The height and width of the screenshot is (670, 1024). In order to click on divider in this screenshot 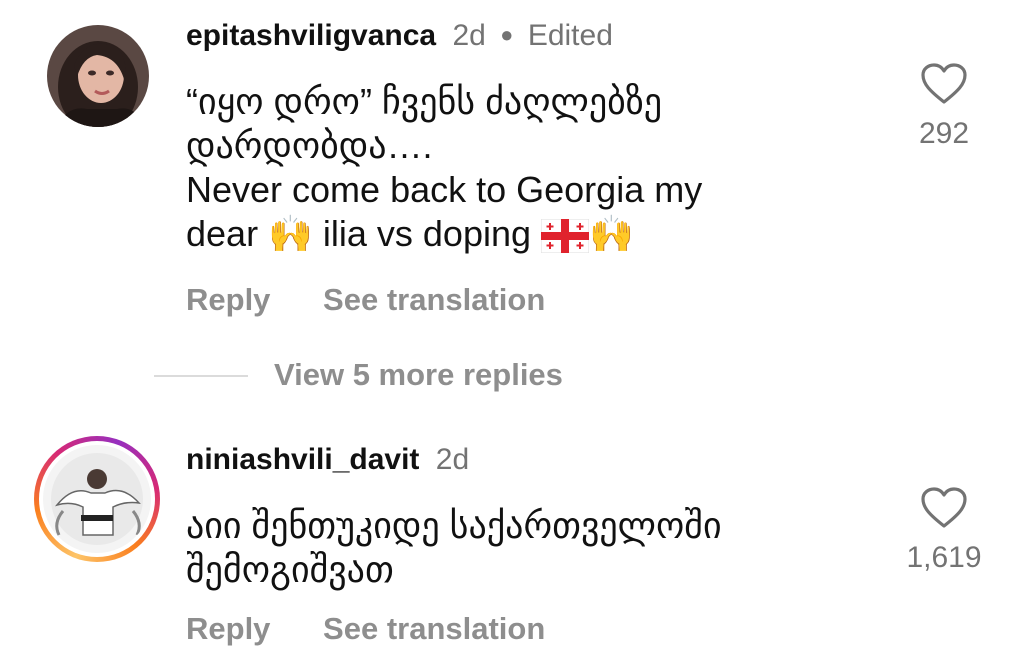, I will do `click(201, 376)`.